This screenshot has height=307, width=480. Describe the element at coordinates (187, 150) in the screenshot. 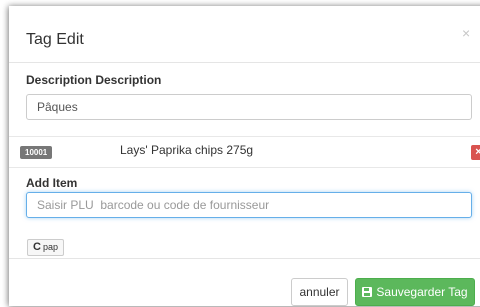

I see `item-name: Lays' Paprika chips 275g` at that location.